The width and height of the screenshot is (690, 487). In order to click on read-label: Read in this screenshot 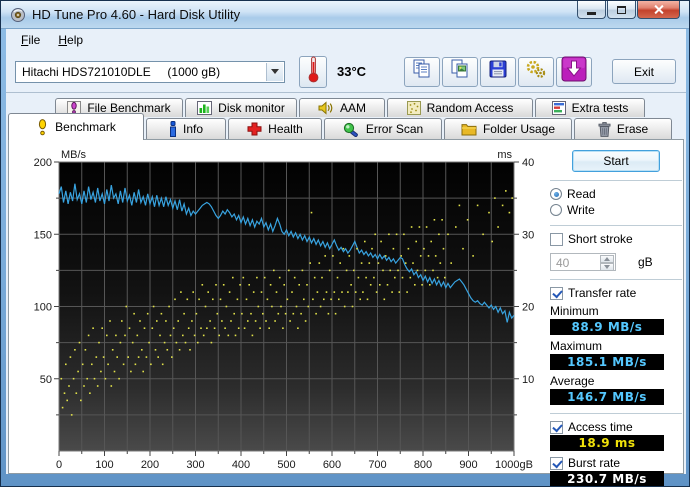, I will do `click(581, 194)`.